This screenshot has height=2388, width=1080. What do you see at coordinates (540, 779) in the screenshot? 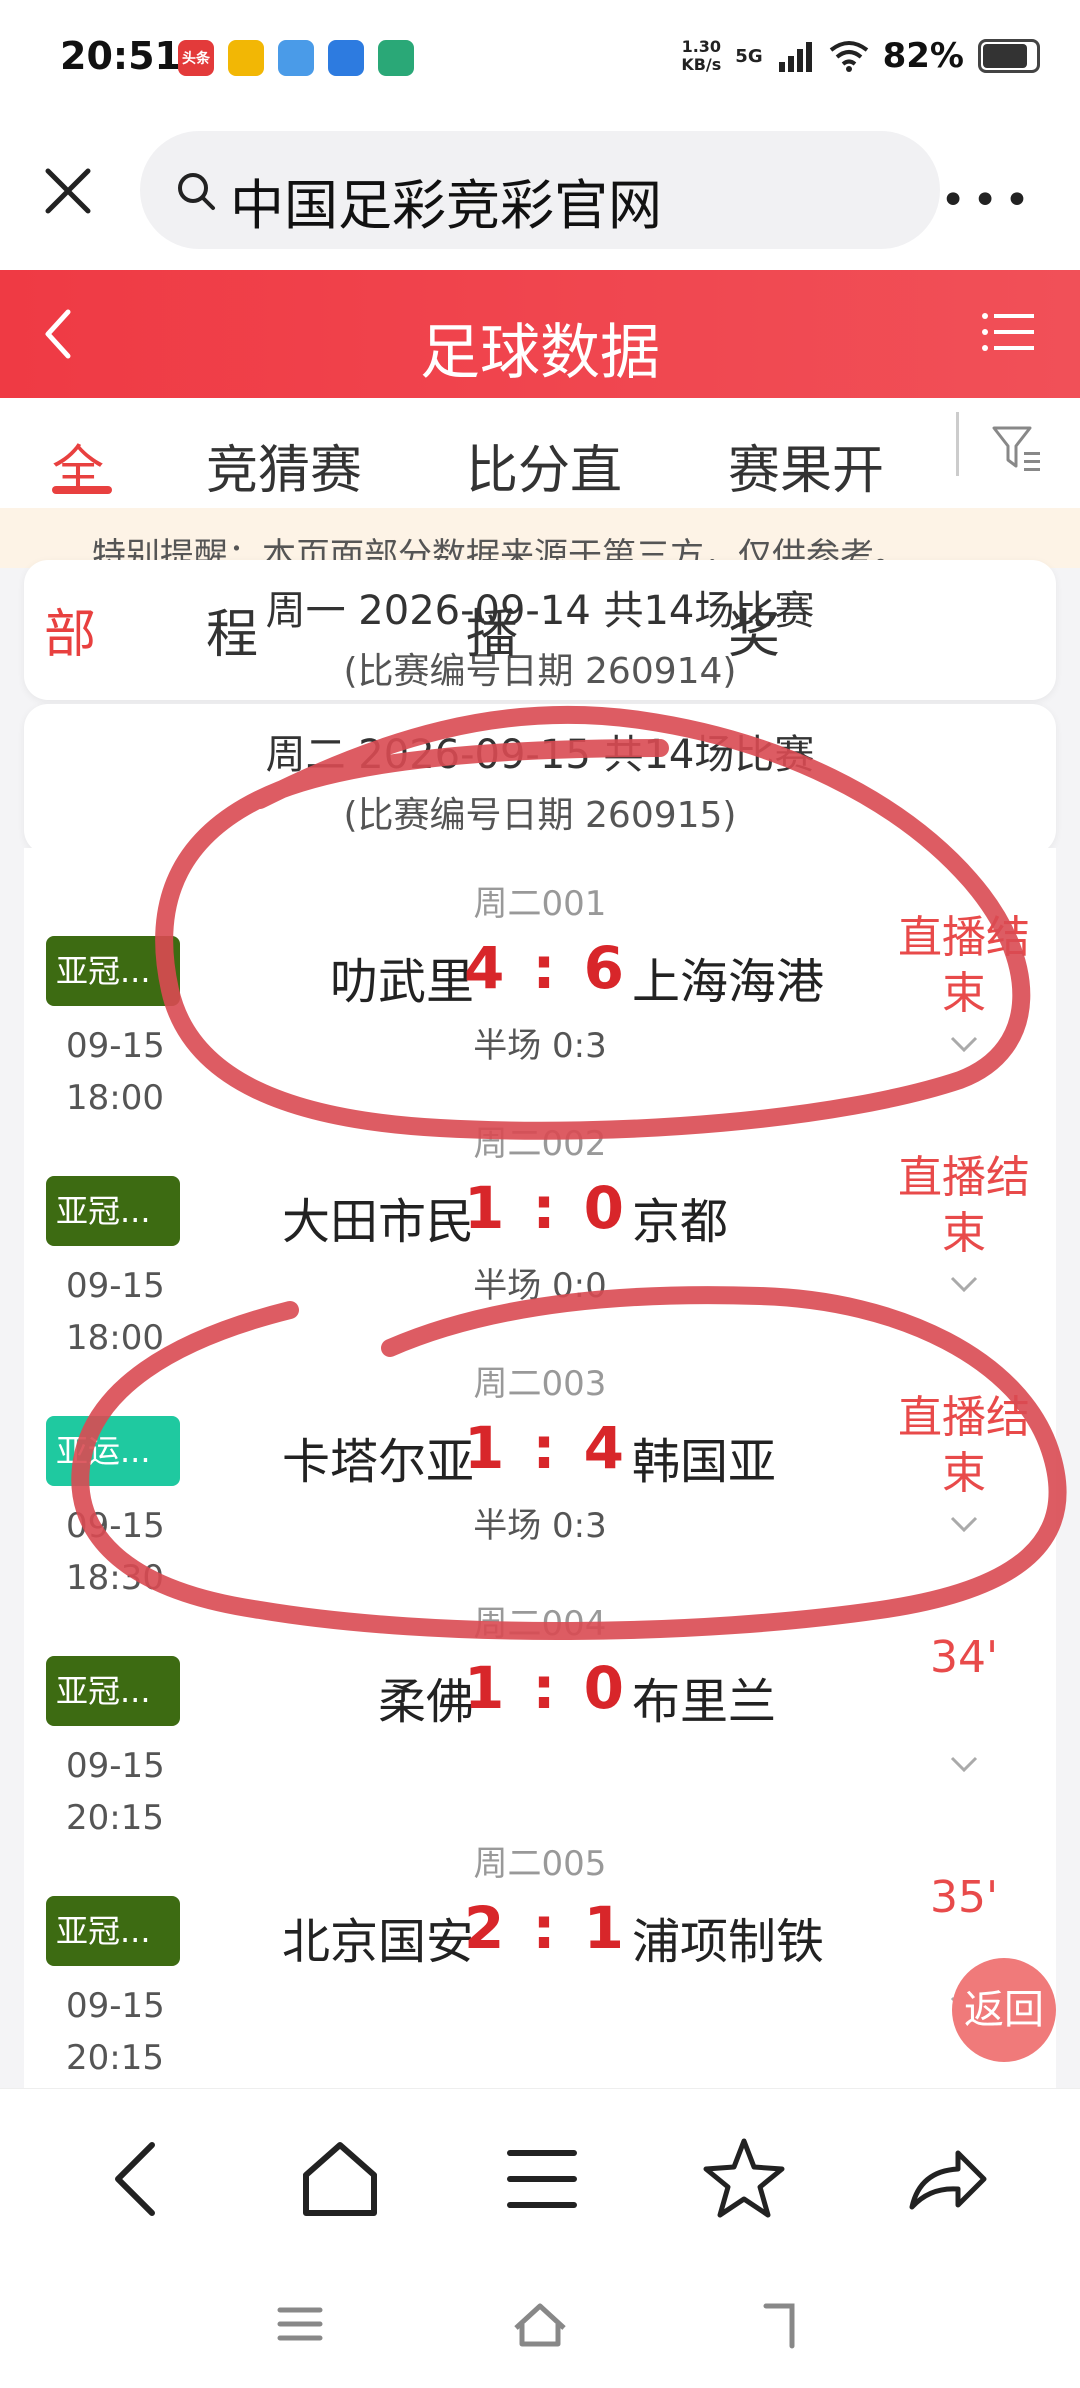
I see `day-header: 周二 2026-09-15 共14场比赛 (比赛编号日期 260915)` at bounding box center [540, 779].